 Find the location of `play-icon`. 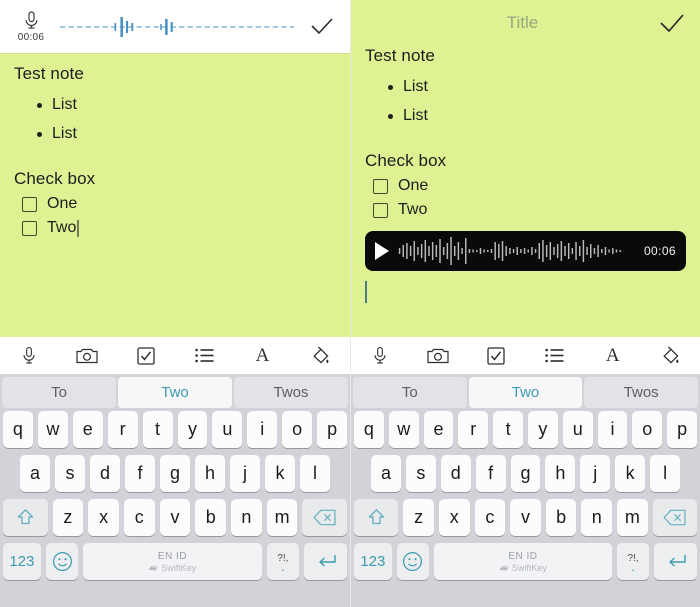

play-icon is located at coordinates (382, 251).